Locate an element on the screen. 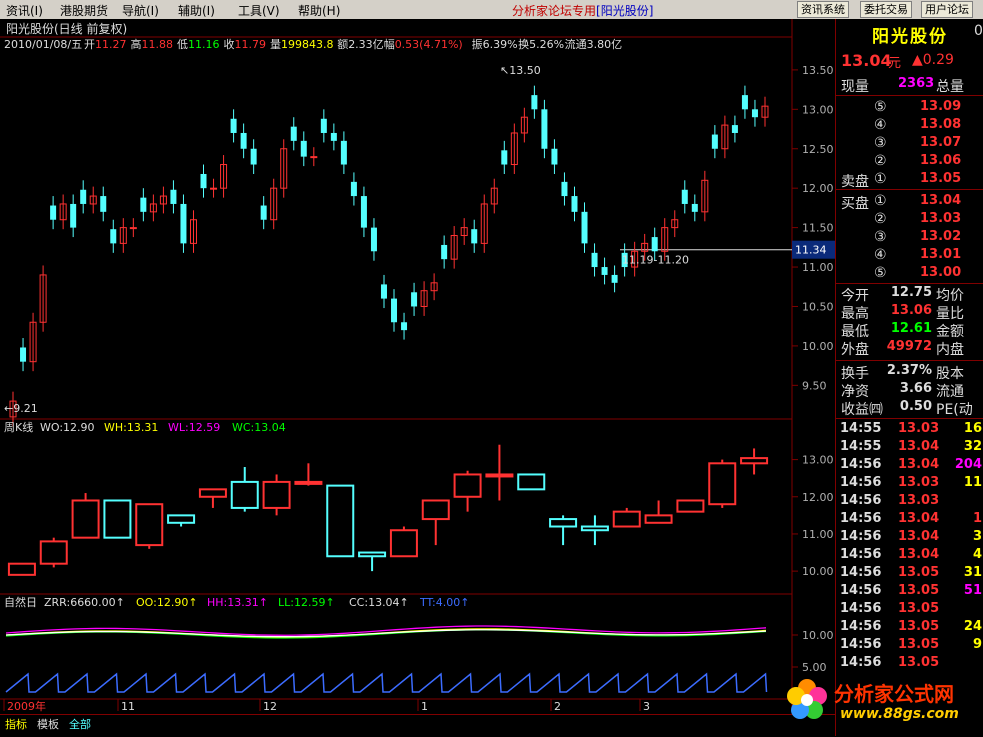 This screenshot has height=737, width=983. tick-volume: 16 is located at coordinates (972, 428).